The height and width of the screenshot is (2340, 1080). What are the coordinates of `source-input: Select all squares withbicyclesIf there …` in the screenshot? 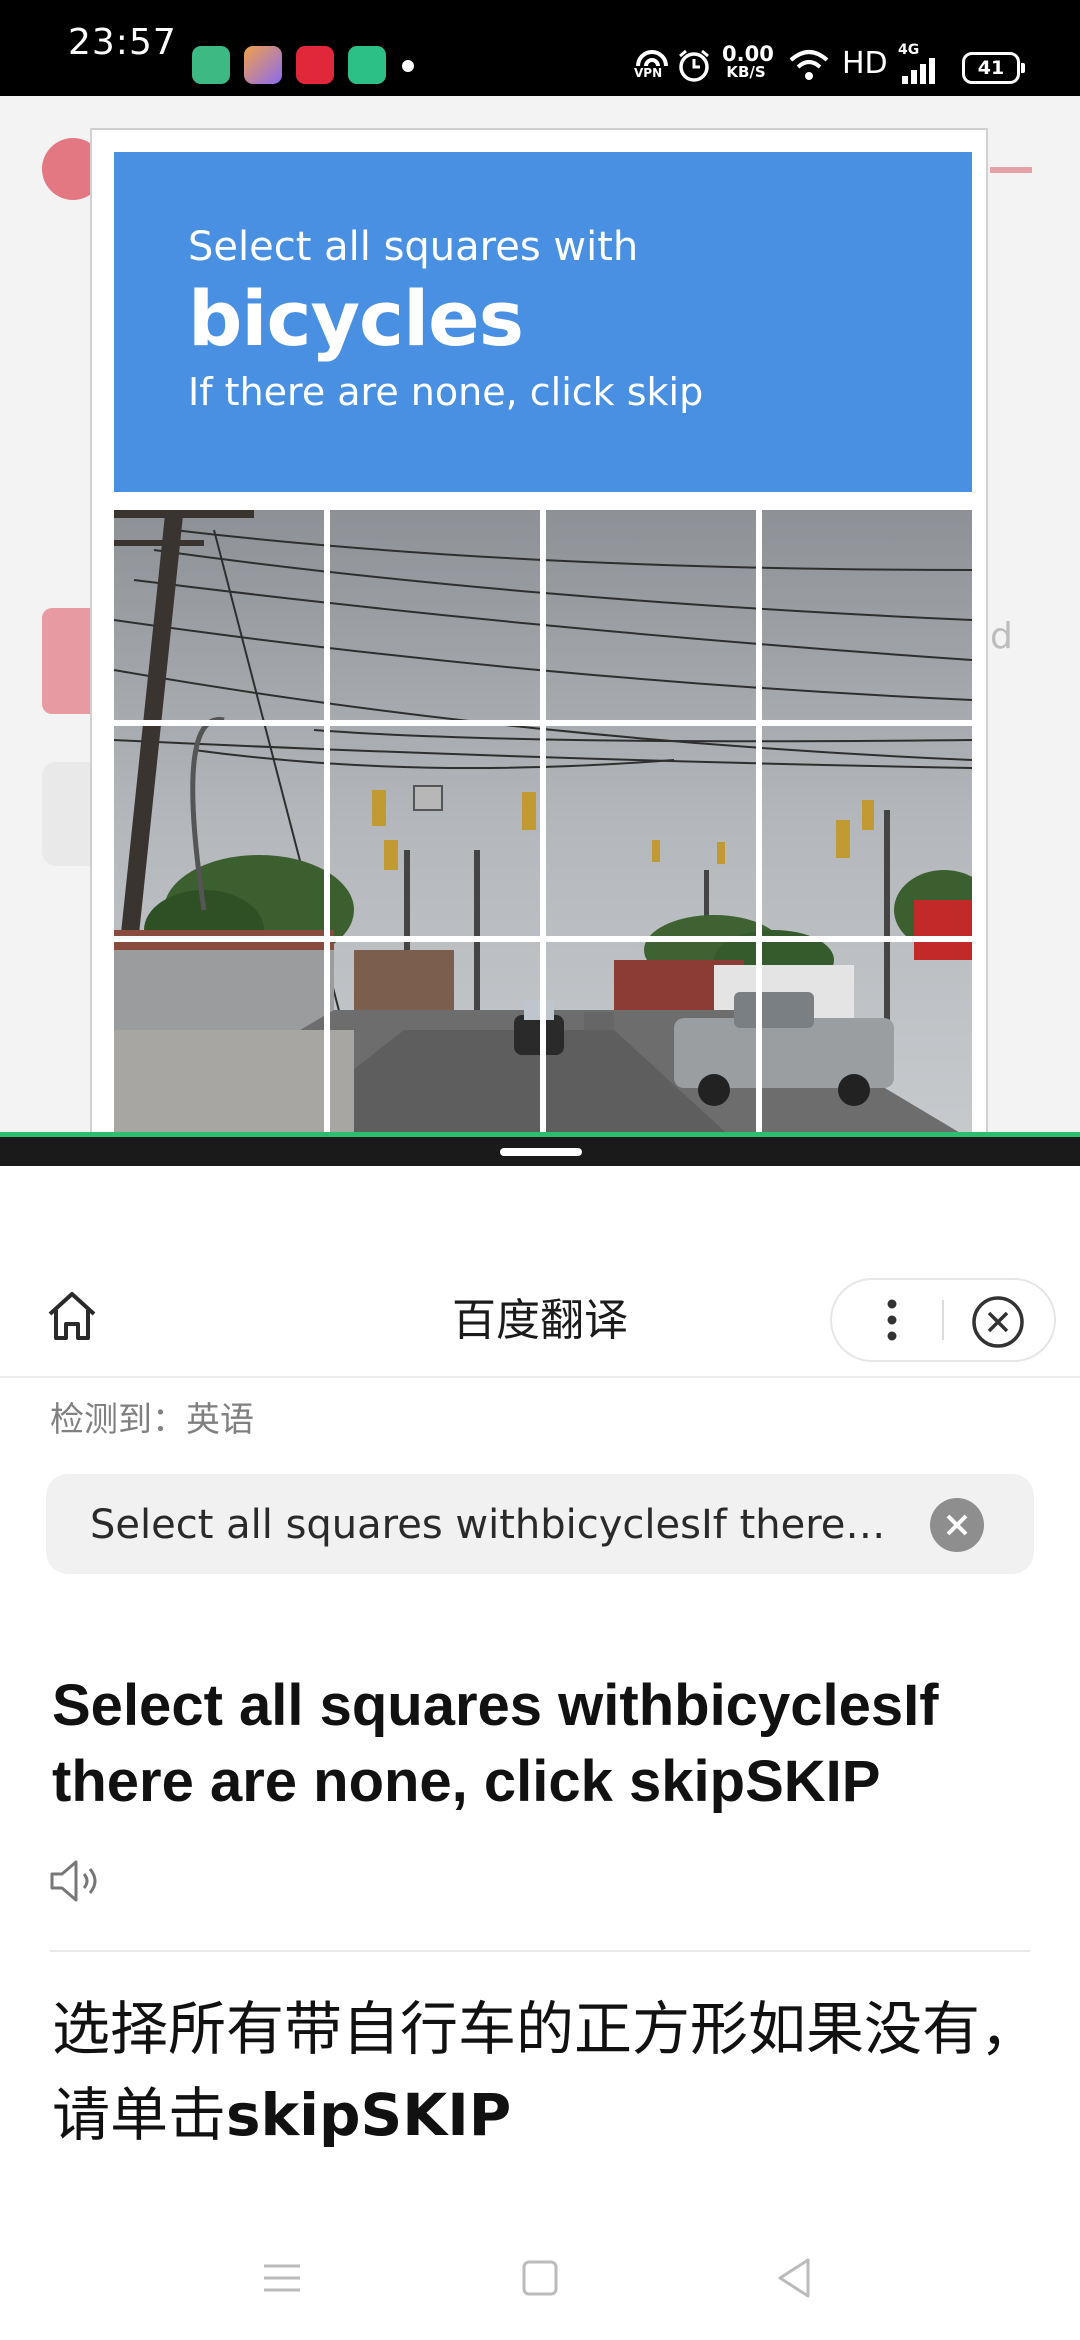 It's located at (540, 1524).